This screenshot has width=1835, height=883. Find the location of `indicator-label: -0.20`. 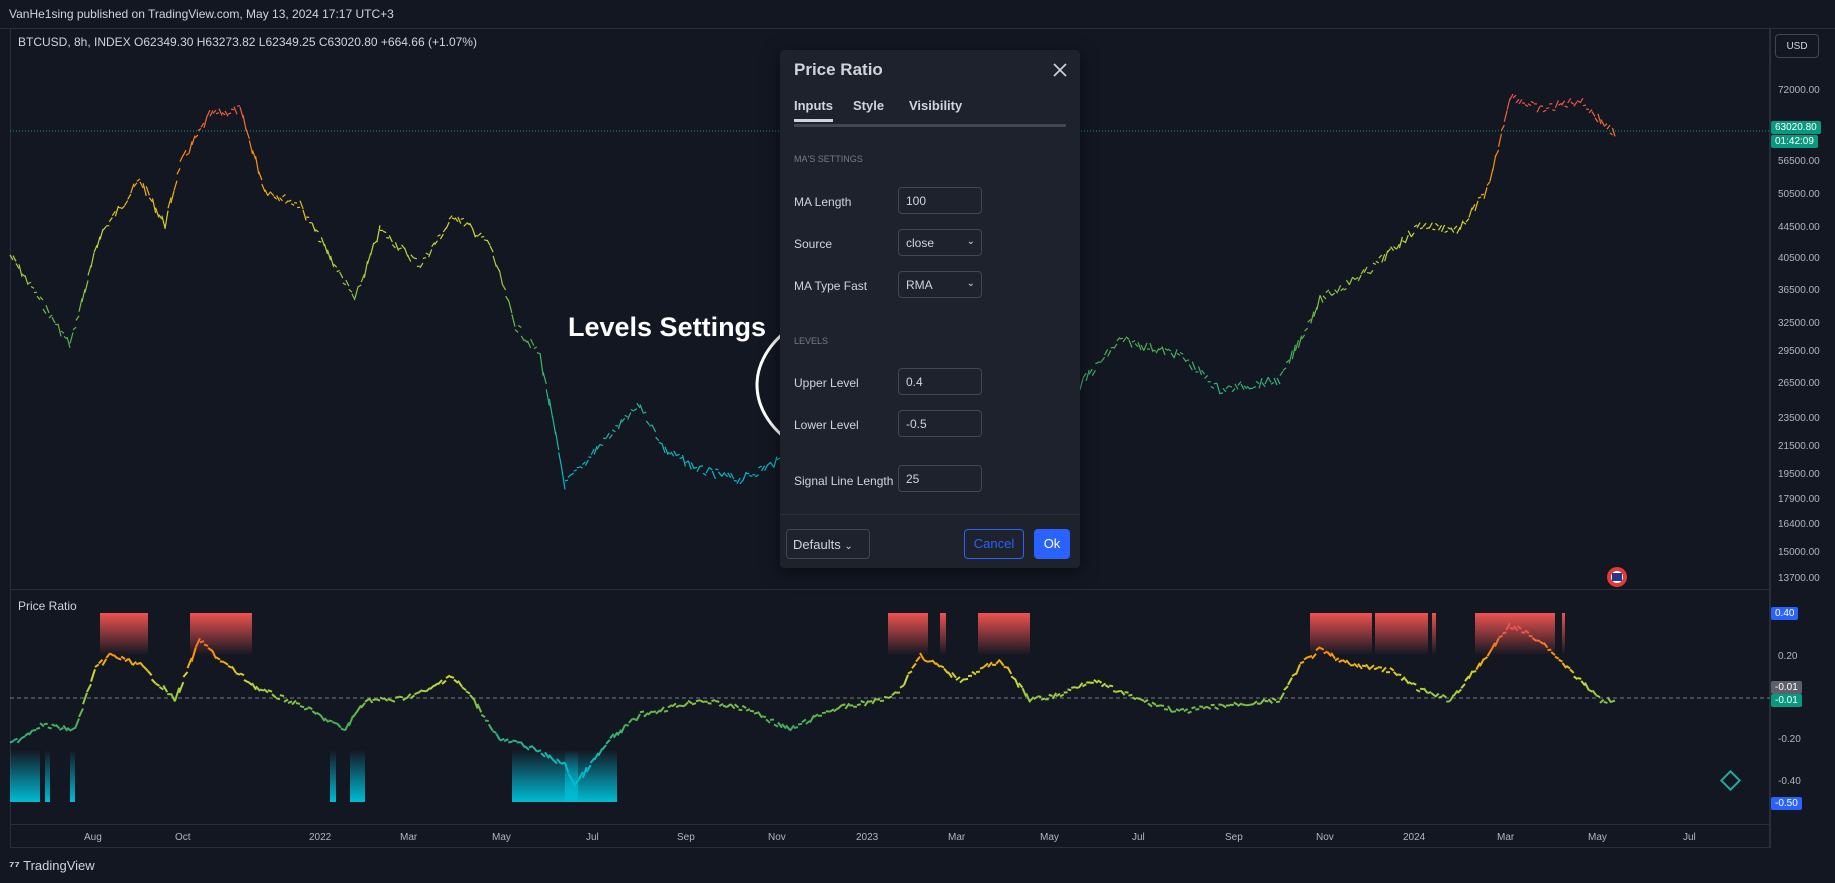

indicator-label: -0.20 is located at coordinates (1789, 739).